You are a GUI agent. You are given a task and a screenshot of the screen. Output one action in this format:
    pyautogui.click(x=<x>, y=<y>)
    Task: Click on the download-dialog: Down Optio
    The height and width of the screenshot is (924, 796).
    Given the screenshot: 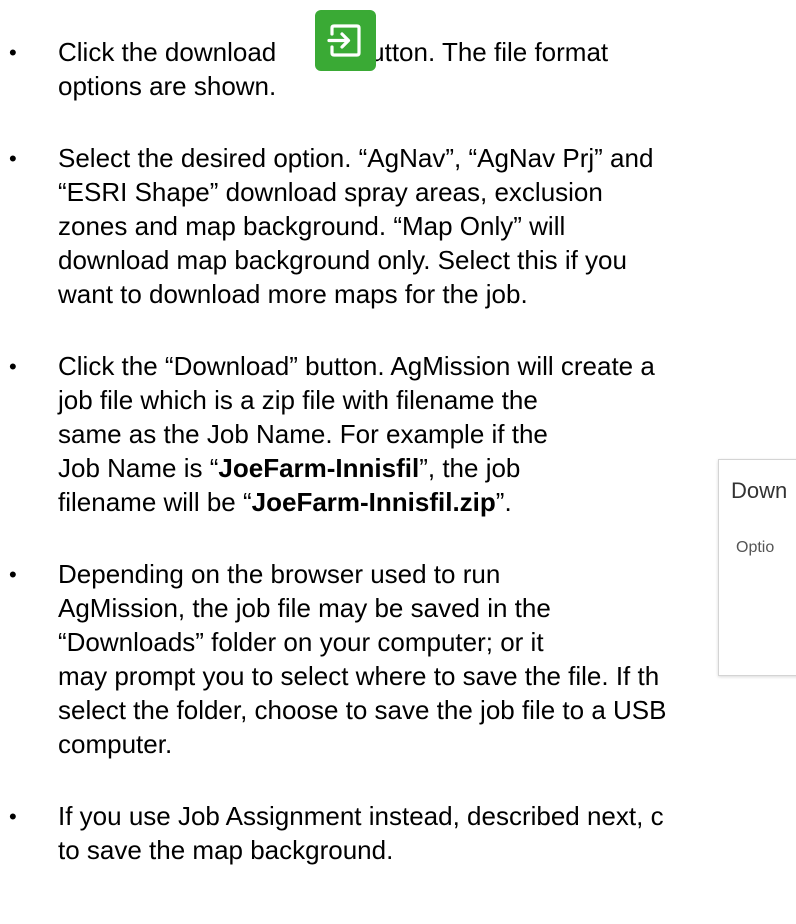 What is the action you would take?
    pyautogui.click(x=757, y=567)
    